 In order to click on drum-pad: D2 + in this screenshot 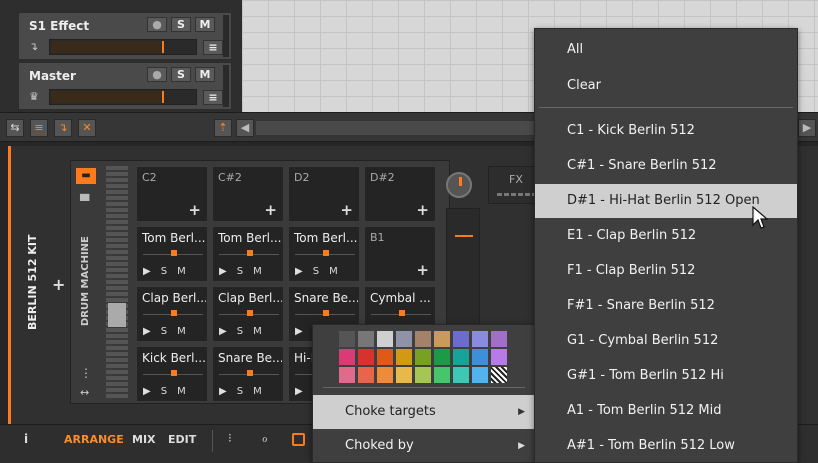, I will do `click(324, 194)`.